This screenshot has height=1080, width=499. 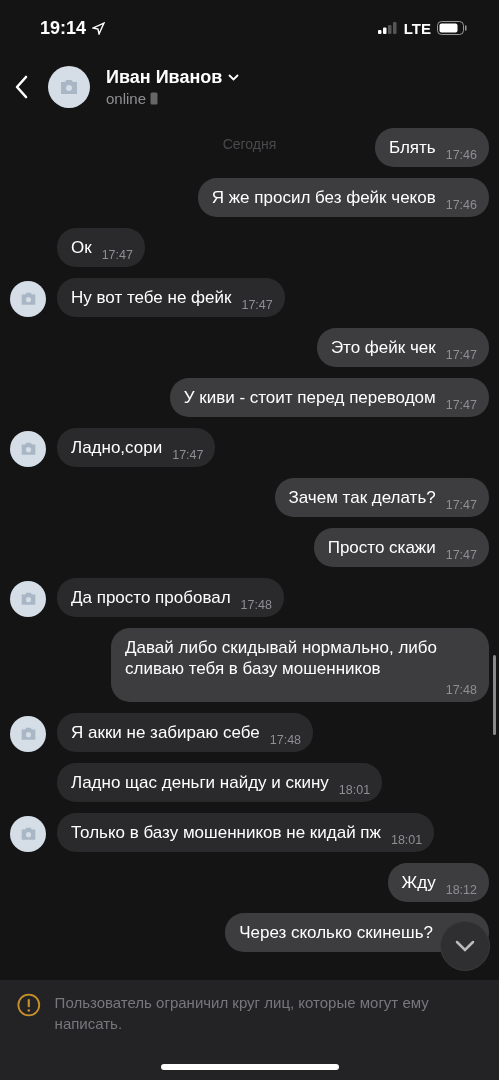 I want to click on message-text: Да просто пробовал, so click(x=151, y=597).